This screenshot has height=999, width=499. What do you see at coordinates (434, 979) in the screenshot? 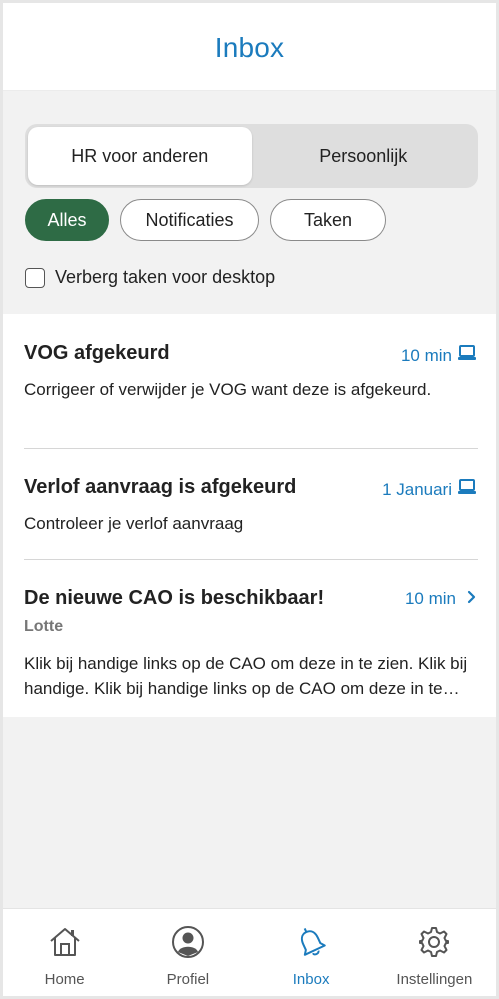
I see `tab-label: Instellingen` at bounding box center [434, 979].